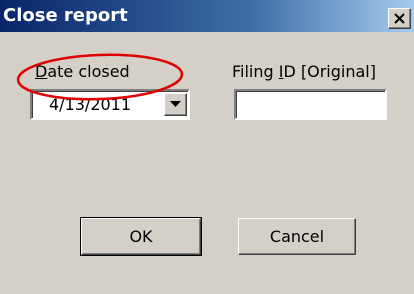 The height and width of the screenshot is (294, 414). Describe the element at coordinates (41, 71) in the screenshot. I see `date-closed-mnemonic: D` at that location.